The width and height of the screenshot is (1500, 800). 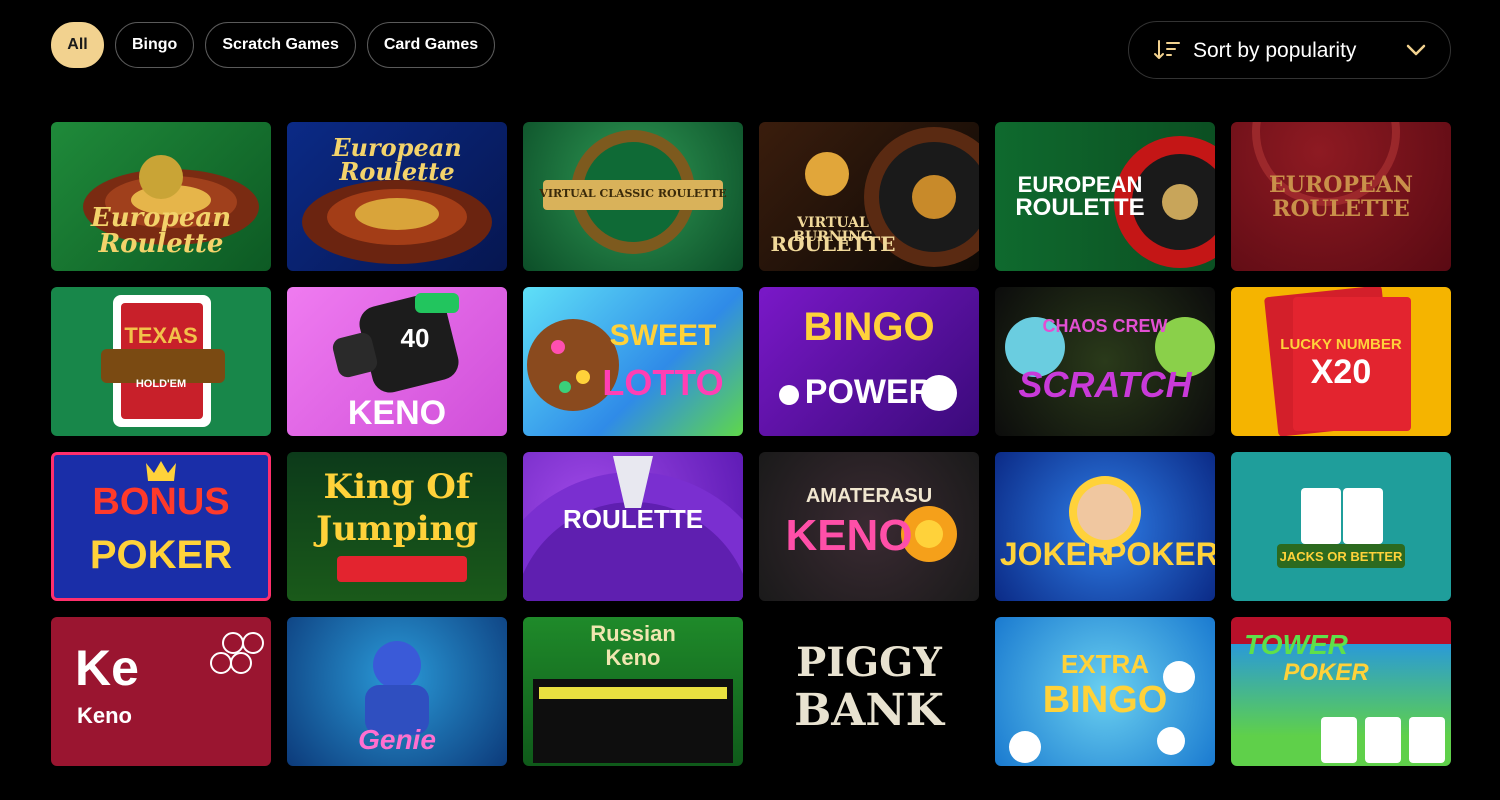 I want to click on game-tile-extra-bingo: EXTRA BINGO, so click(x=1105, y=691).